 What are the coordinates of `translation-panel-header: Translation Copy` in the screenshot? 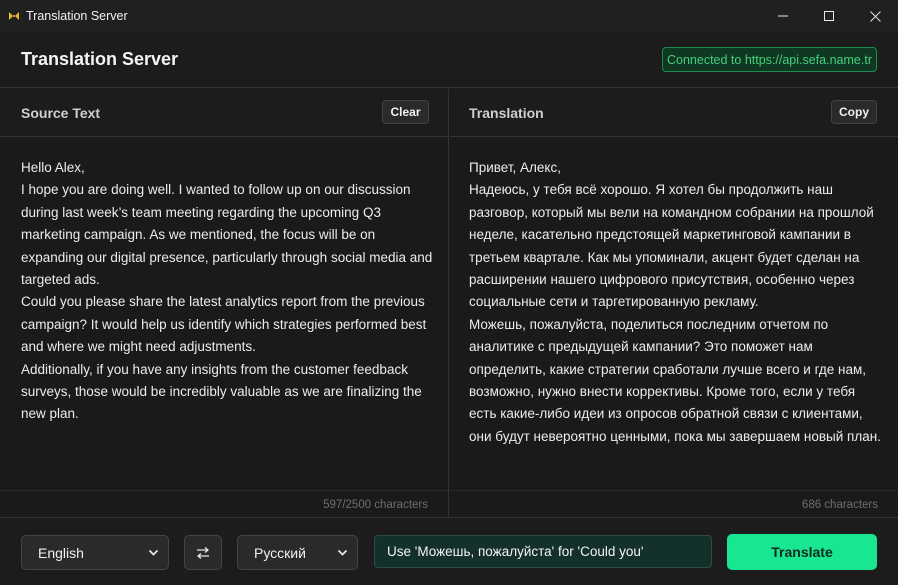 It's located at (674, 113).